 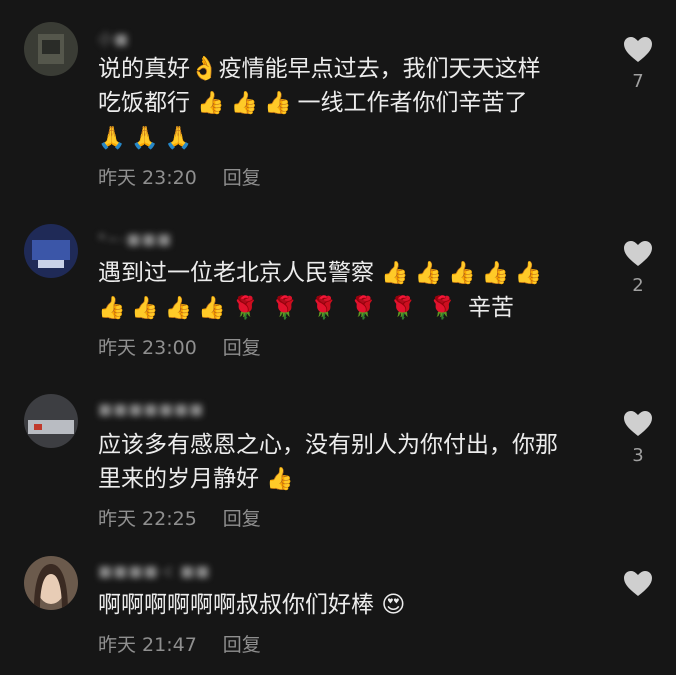 I want to click on comment-text-part: 啊啊啊啊啊啊叔叔你们好棒, so click(x=236, y=605).